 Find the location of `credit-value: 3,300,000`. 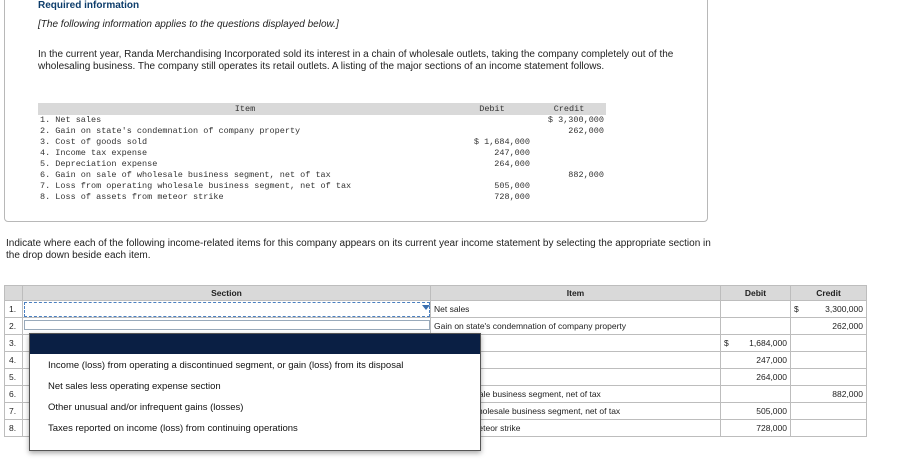

credit-value: 3,300,000 is located at coordinates (844, 309).